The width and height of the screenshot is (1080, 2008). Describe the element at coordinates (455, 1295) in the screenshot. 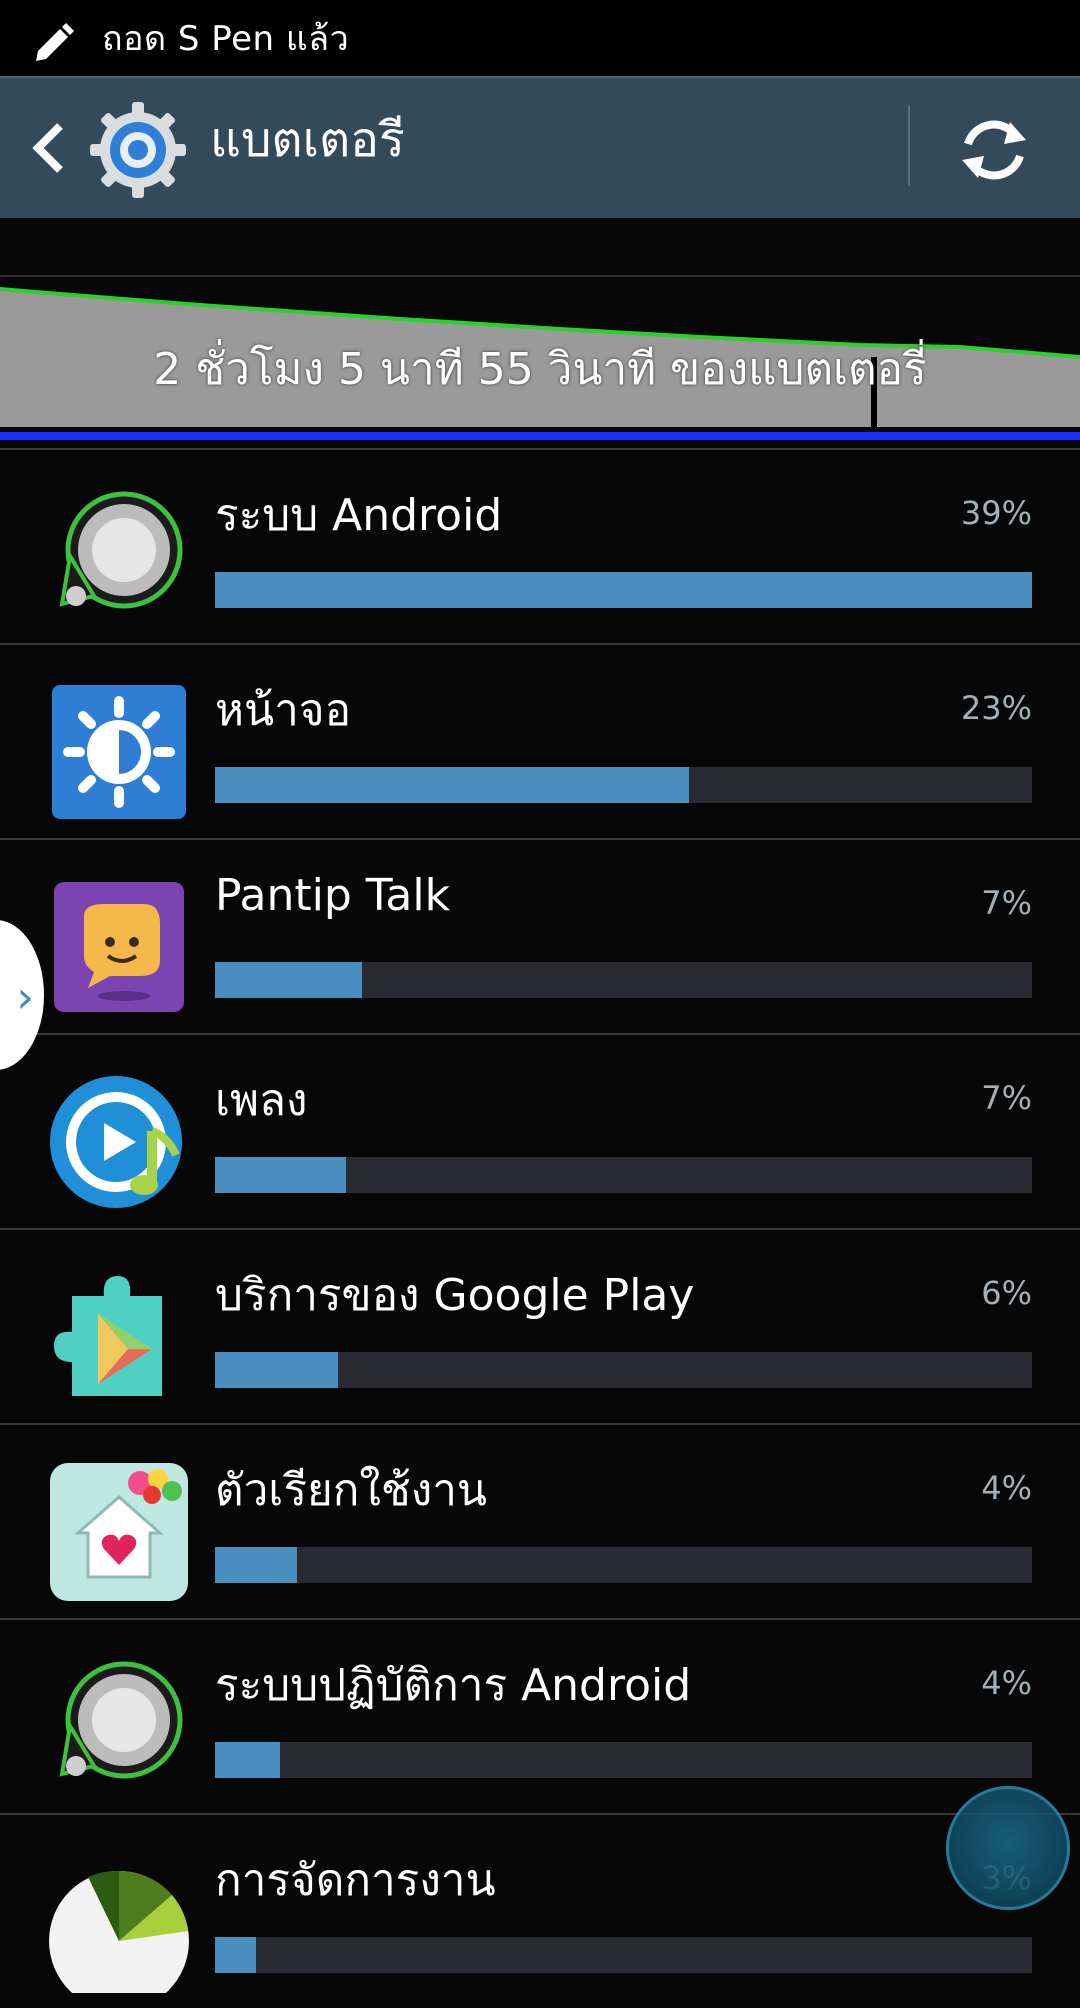

I see `usage-name: บริการของ Google Play` at that location.